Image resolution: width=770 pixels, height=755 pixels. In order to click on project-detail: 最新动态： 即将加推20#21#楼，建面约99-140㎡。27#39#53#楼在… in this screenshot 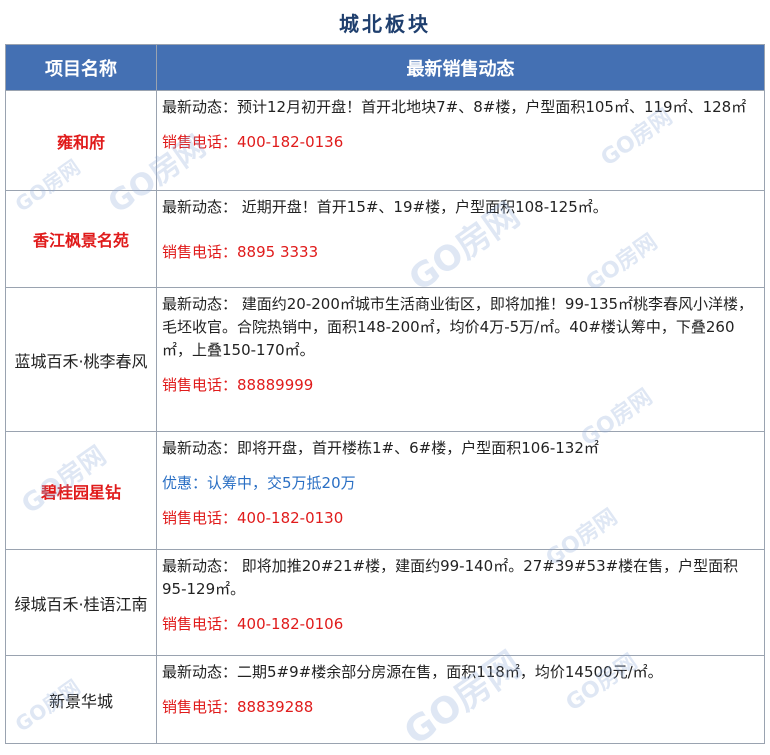, I will do `click(460, 602)`.